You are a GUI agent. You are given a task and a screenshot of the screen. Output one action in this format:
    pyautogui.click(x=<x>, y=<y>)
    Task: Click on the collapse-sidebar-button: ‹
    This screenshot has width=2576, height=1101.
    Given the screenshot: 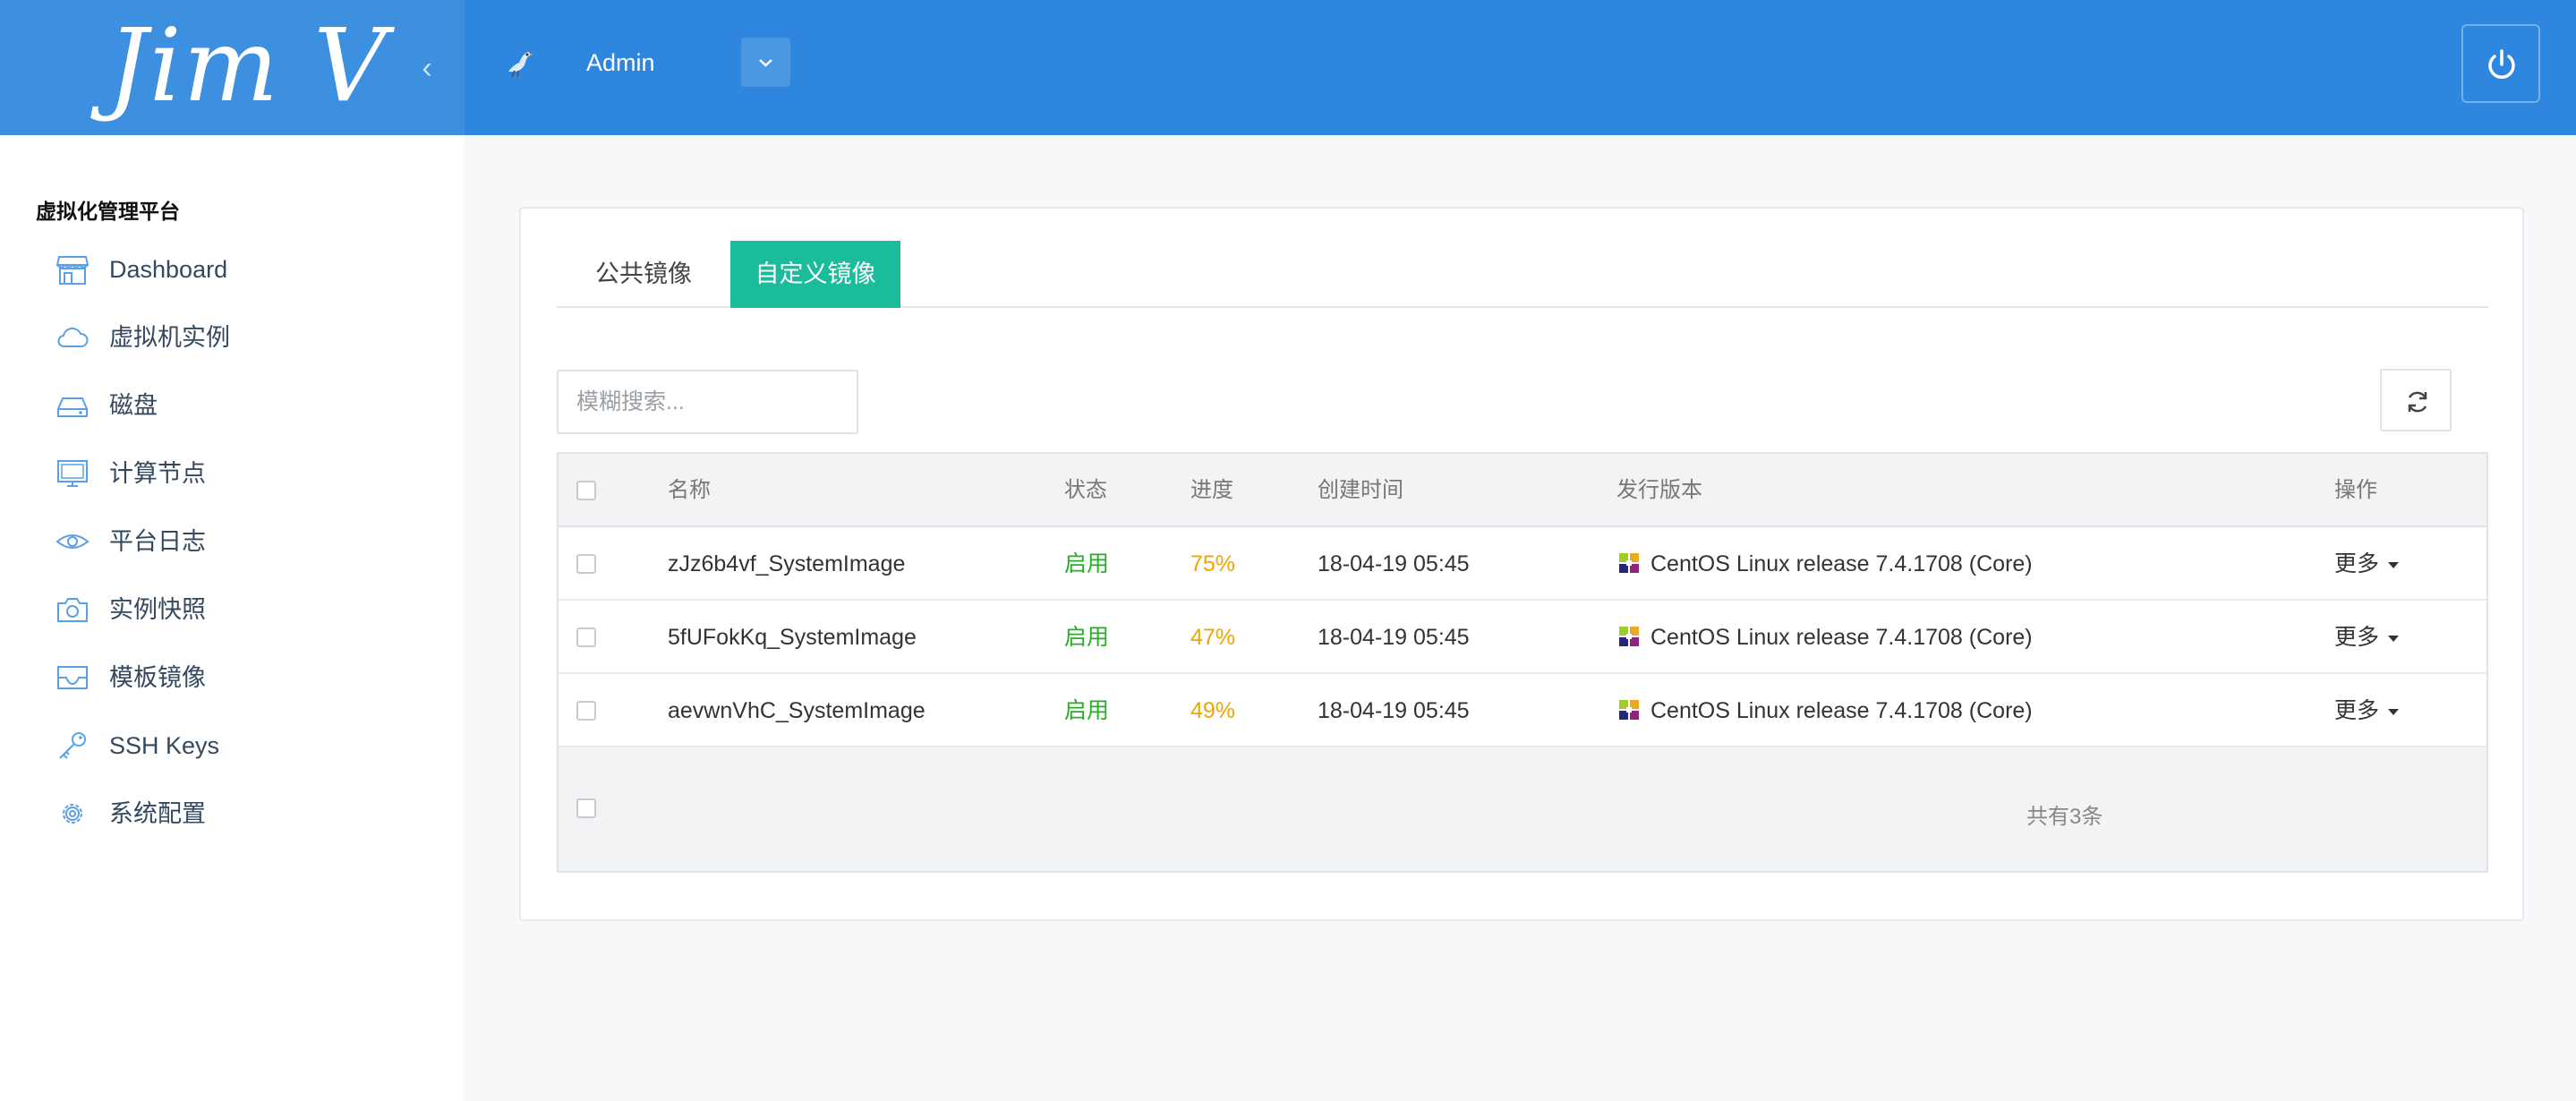 What is the action you would take?
    pyautogui.click(x=427, y=68)
    